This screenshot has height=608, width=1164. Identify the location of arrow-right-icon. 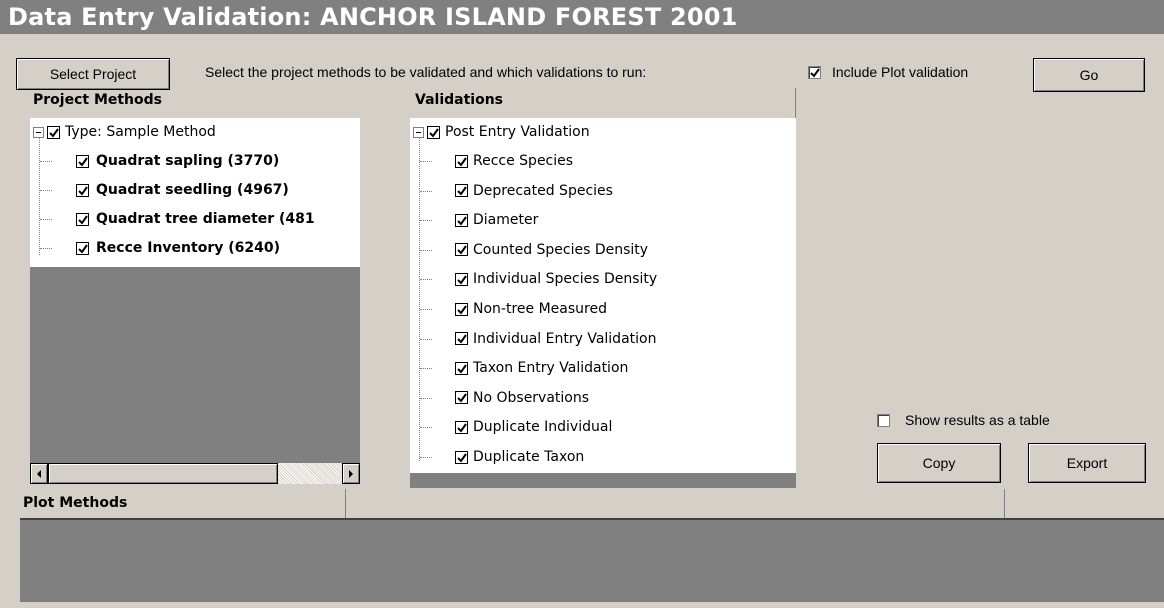
(351, 473).